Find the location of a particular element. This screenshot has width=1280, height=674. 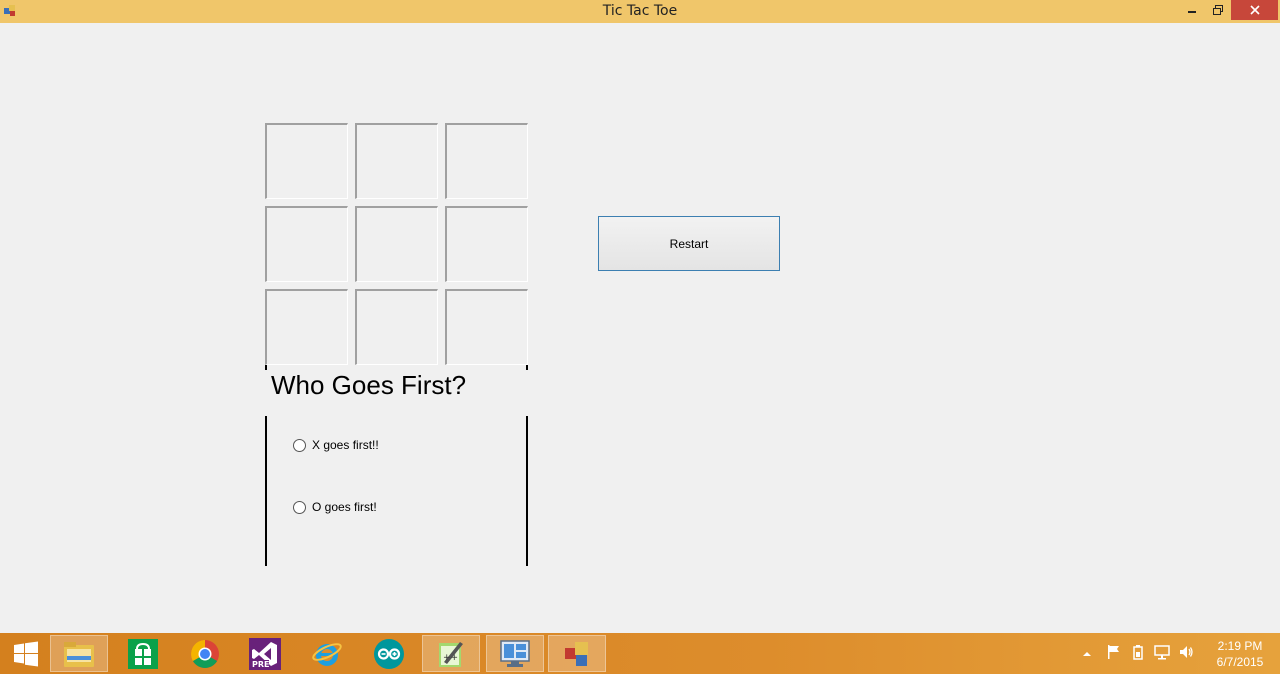

remote-desktop-icon is located at coordinates (515, 653).